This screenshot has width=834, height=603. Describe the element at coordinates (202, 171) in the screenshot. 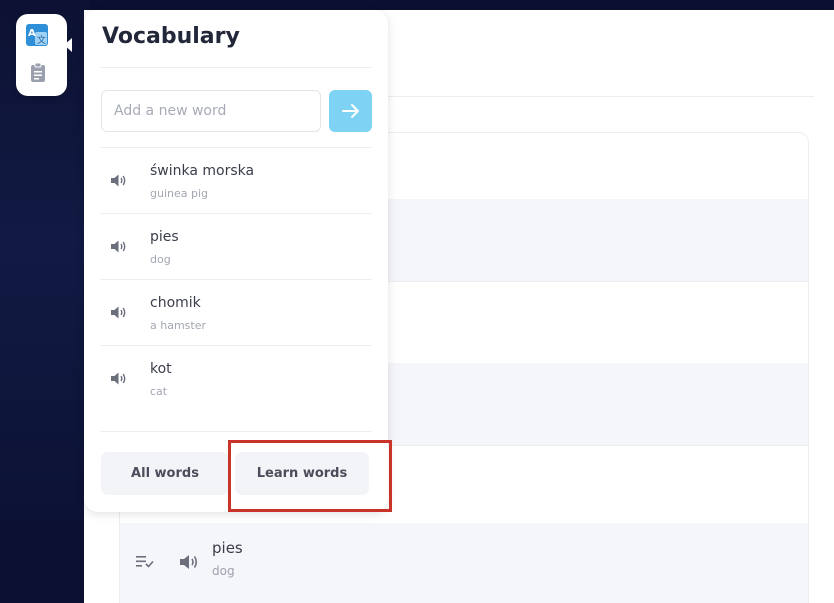

I see `word-text: świnka morska` at that location.